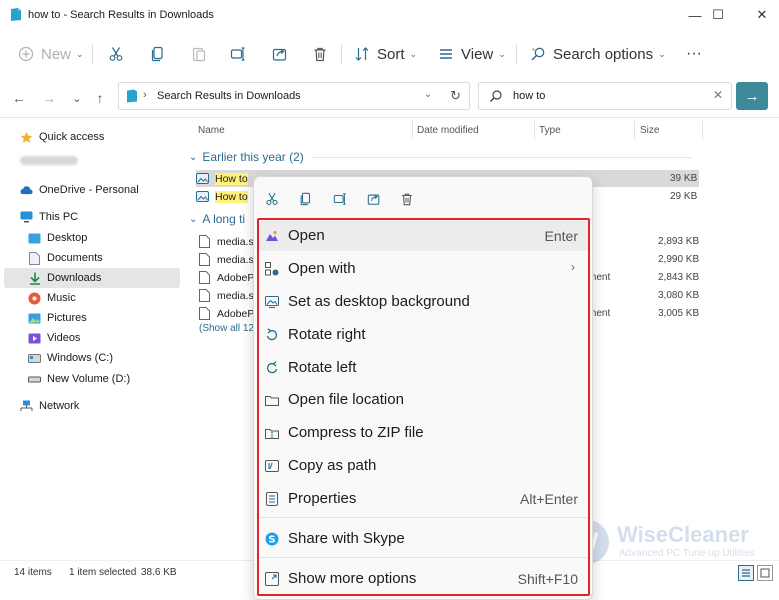 The image size is (779, 600). What do you see at coordinates (423, 269) in the screenshot?
I see `menu-item-open-with: Open with ›` at bounding box center [423, 269].